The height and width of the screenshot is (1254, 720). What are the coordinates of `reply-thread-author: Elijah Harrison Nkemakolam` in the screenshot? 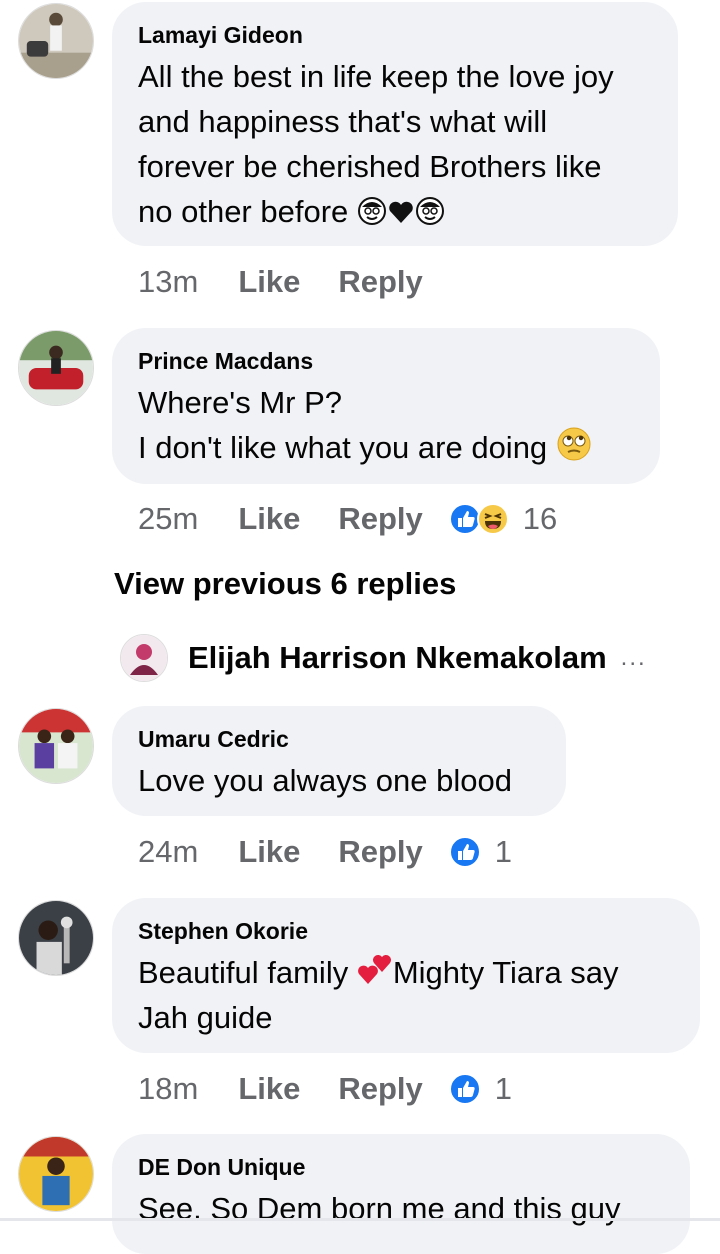 It's located at (397, 658).